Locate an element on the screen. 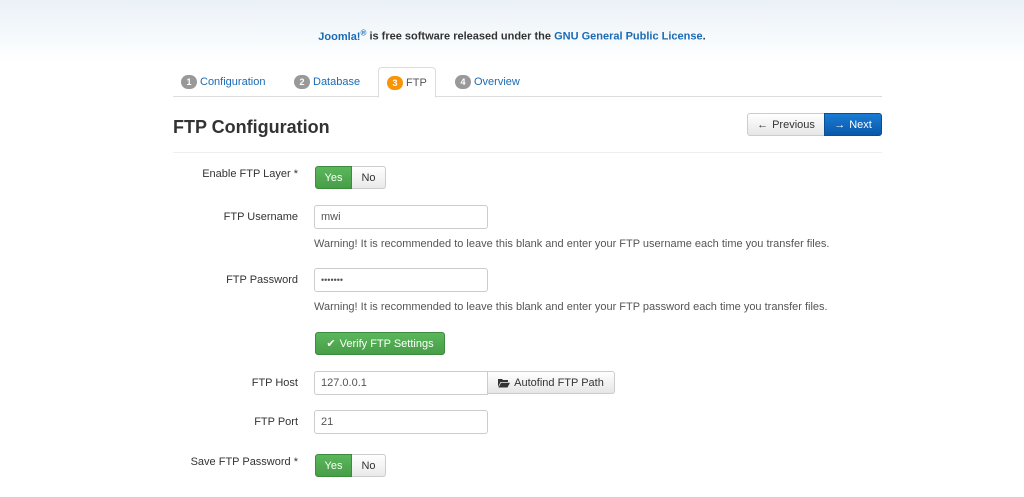  step-number-badge: 2 is located at coordinates (302, 82).